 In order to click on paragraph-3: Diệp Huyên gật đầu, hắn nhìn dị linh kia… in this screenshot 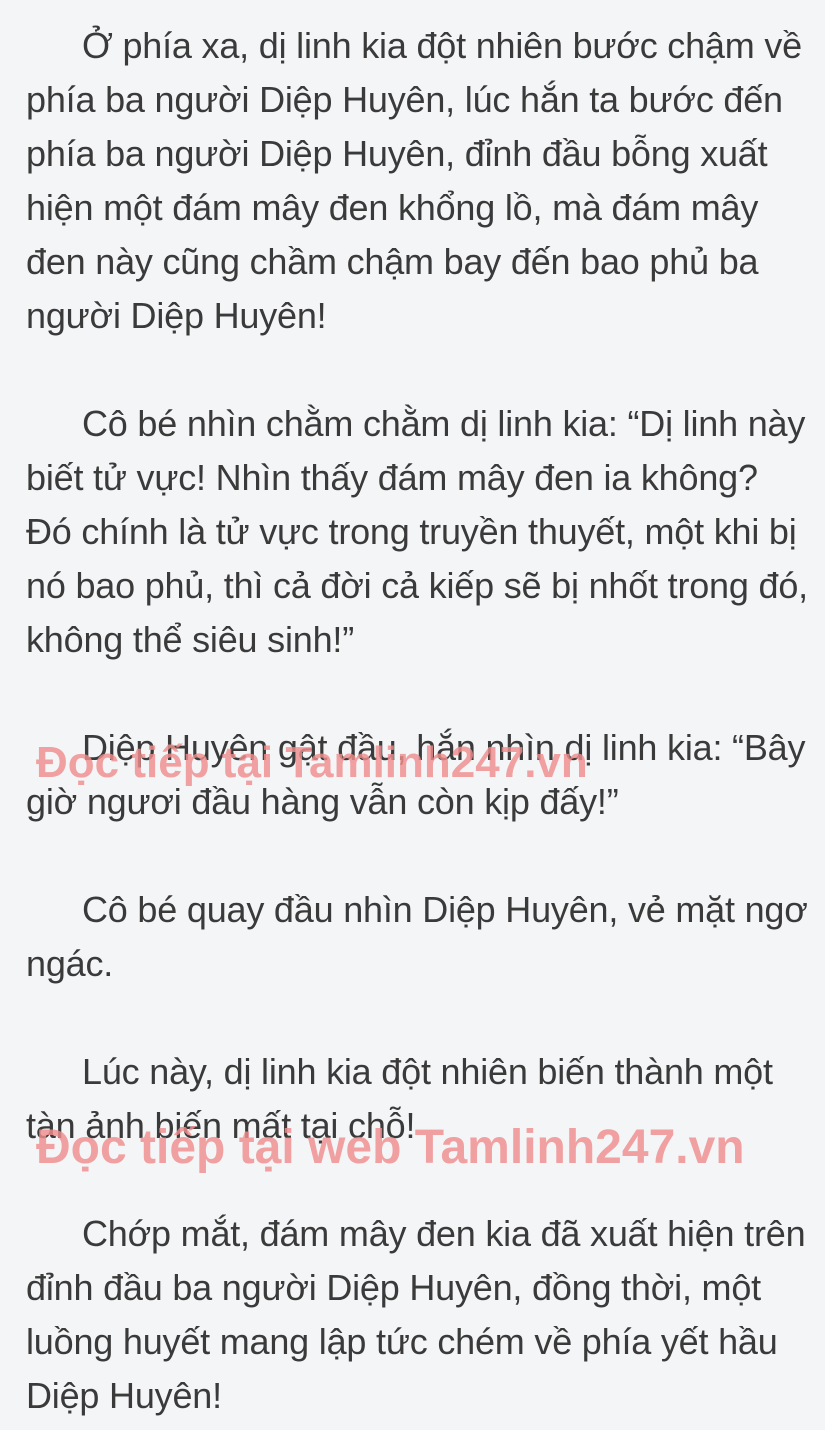, I will do `click(416, 774)`.